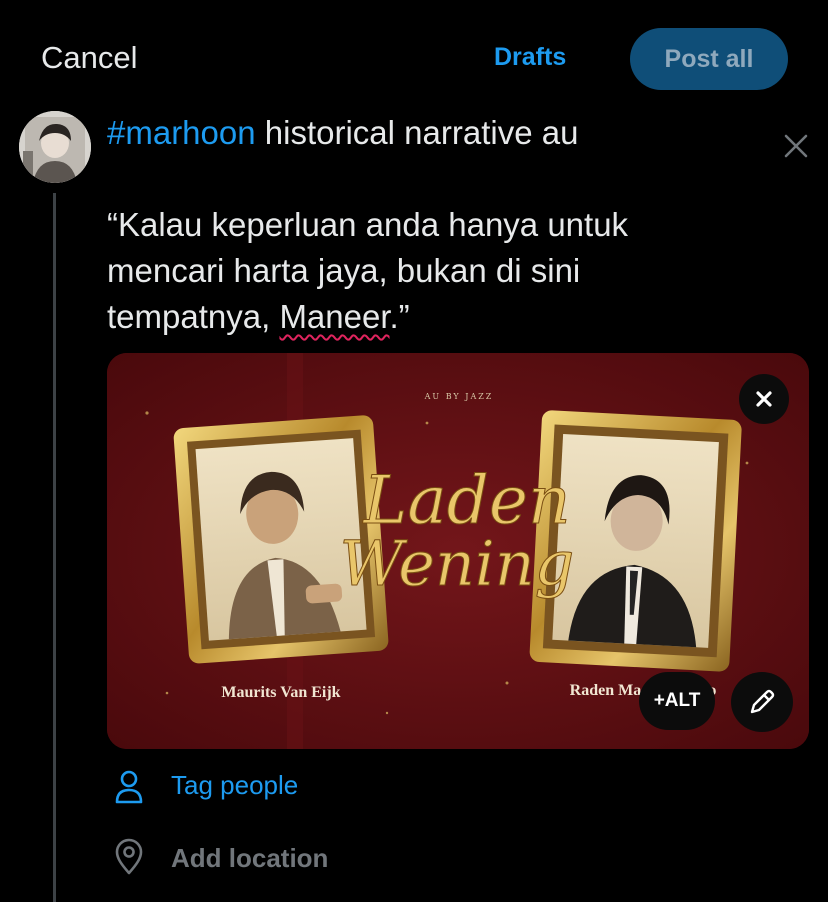  What do you see at coordinates (235, 785) in the screenshot?
I see `tag-people-label: Tag people` at bounding box center [235, 785].